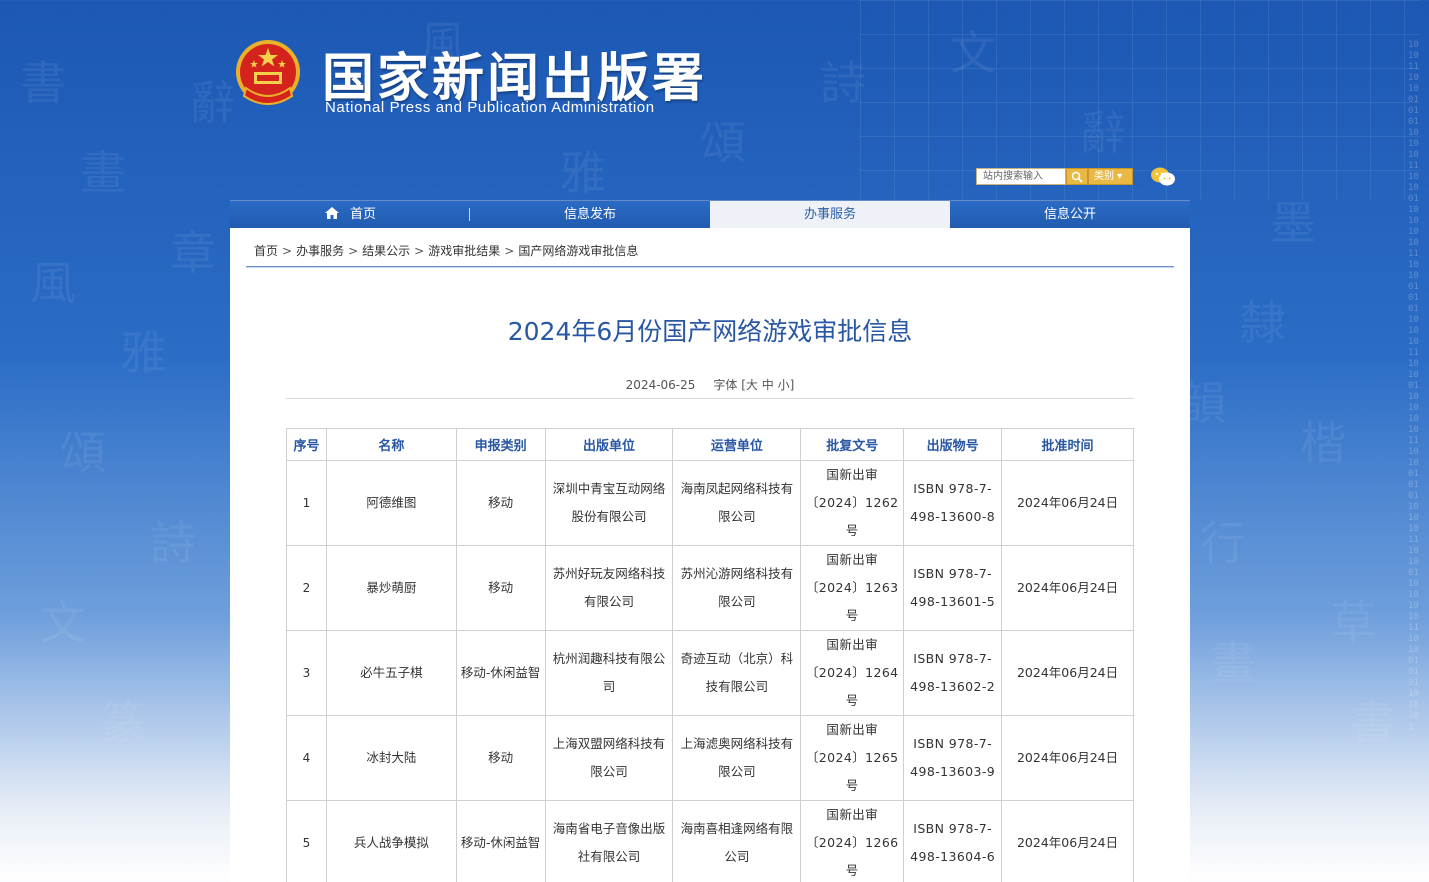 The image size is (1429, 882). Describe the element at coordinates (123, 723) in the screenshot. I see `background-glyph: 篆` at that location.